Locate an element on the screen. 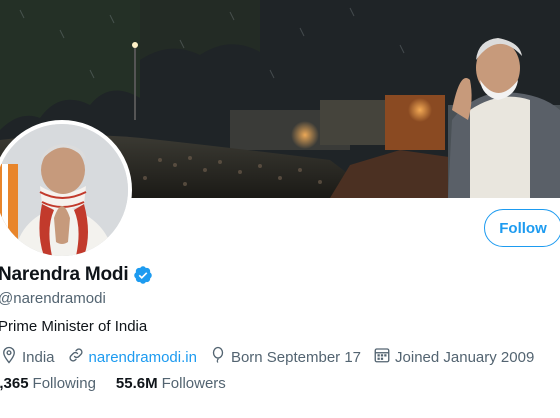 The width and height of the screenshot is (560, 418). birthday: Born September 17 is located at coordinates (285, 357).